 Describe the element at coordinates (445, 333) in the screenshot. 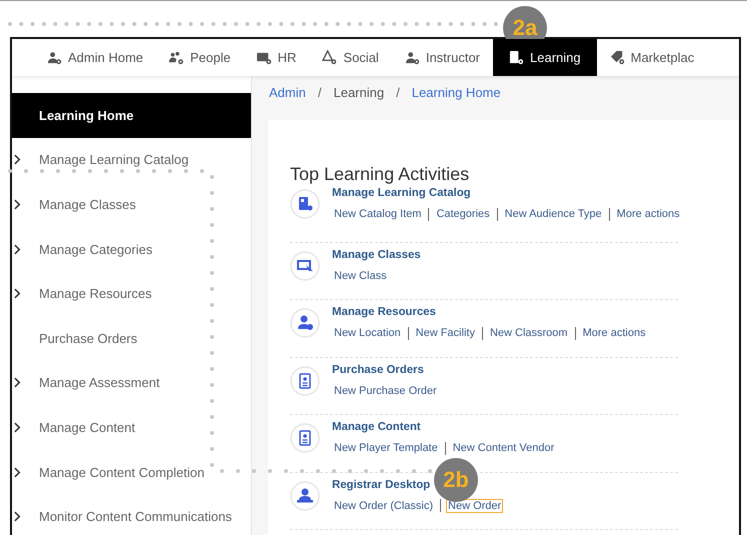

I see `action-link: New Facility` at that location.